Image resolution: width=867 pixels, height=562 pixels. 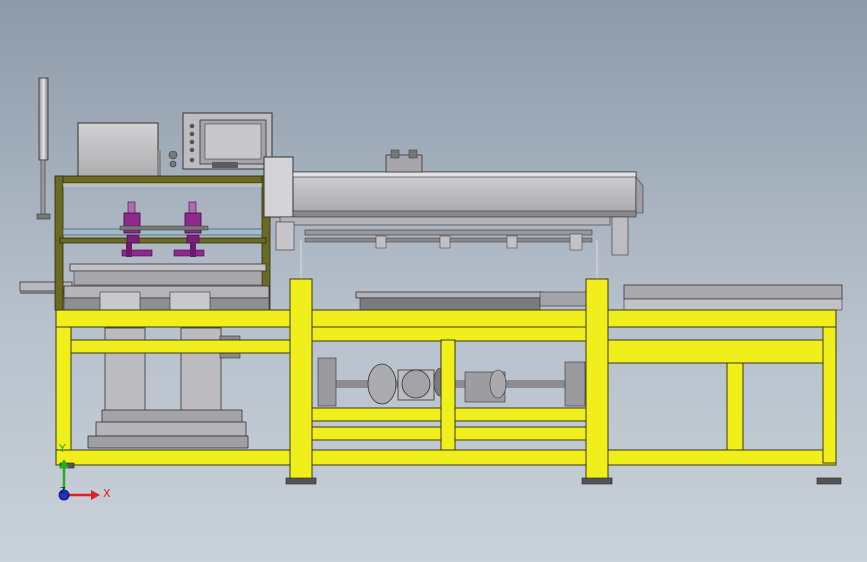 I want to click on coordinate-triad, so click(x=79, y=480).